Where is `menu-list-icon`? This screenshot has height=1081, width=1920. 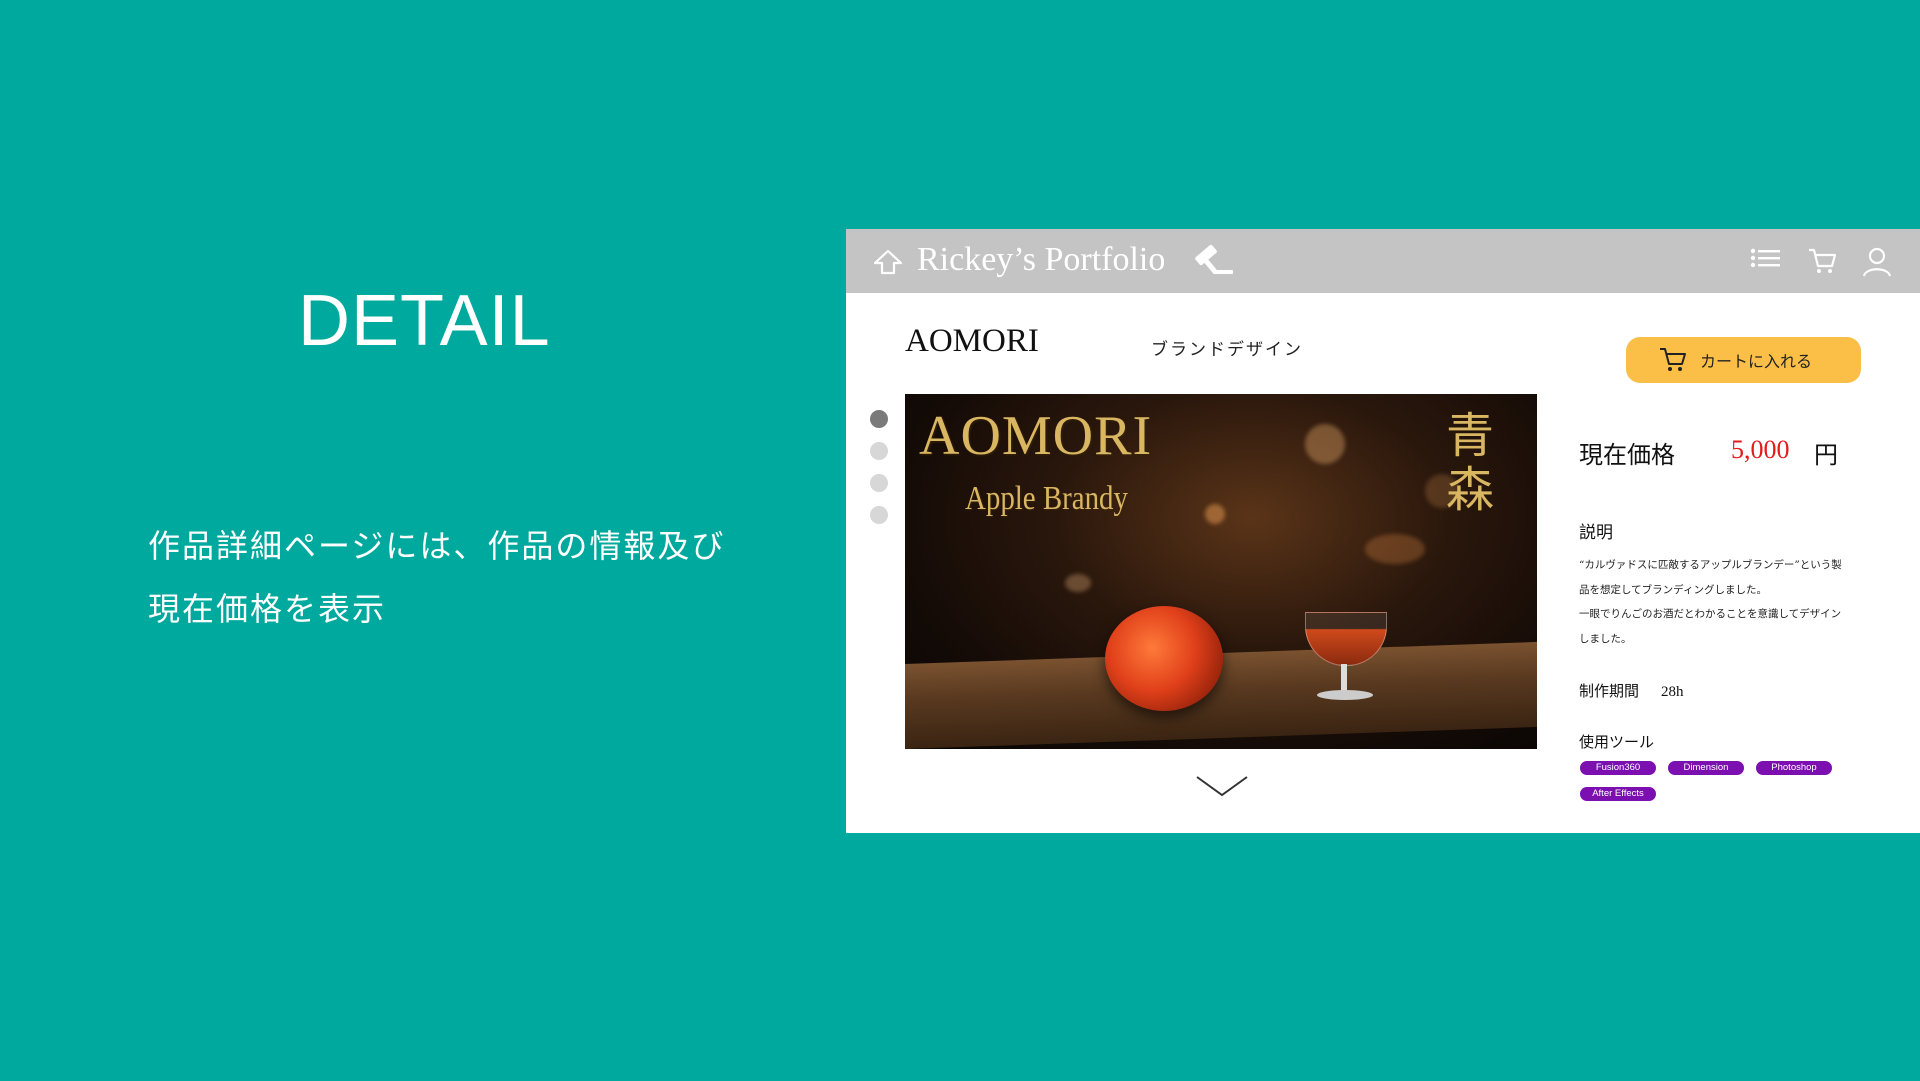
menu-list-icon is located at coordinates (1766, 262).